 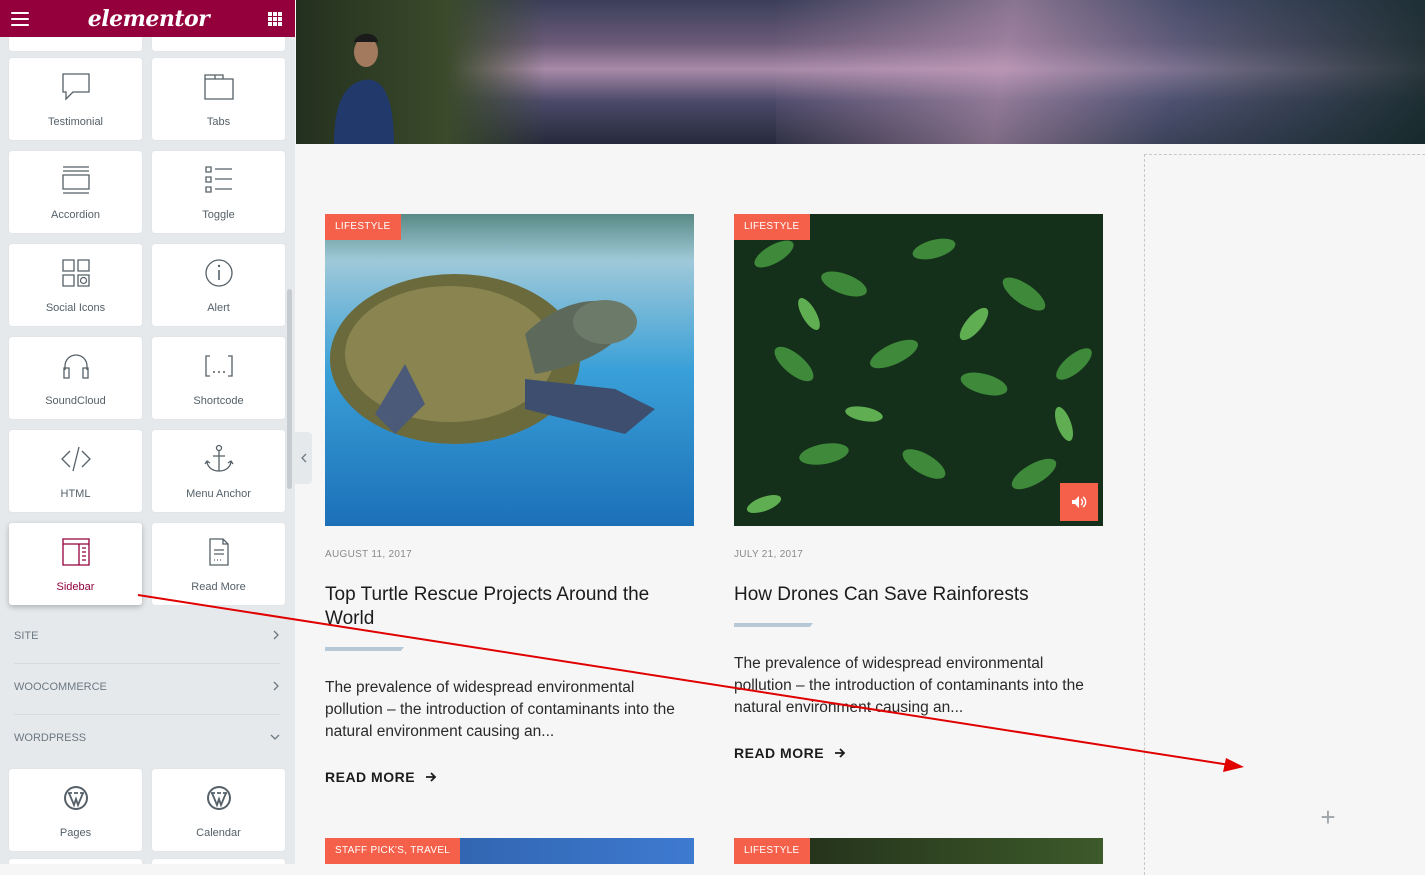 I want to click on elementor-logo: elementor, so click(x=148, y=18).